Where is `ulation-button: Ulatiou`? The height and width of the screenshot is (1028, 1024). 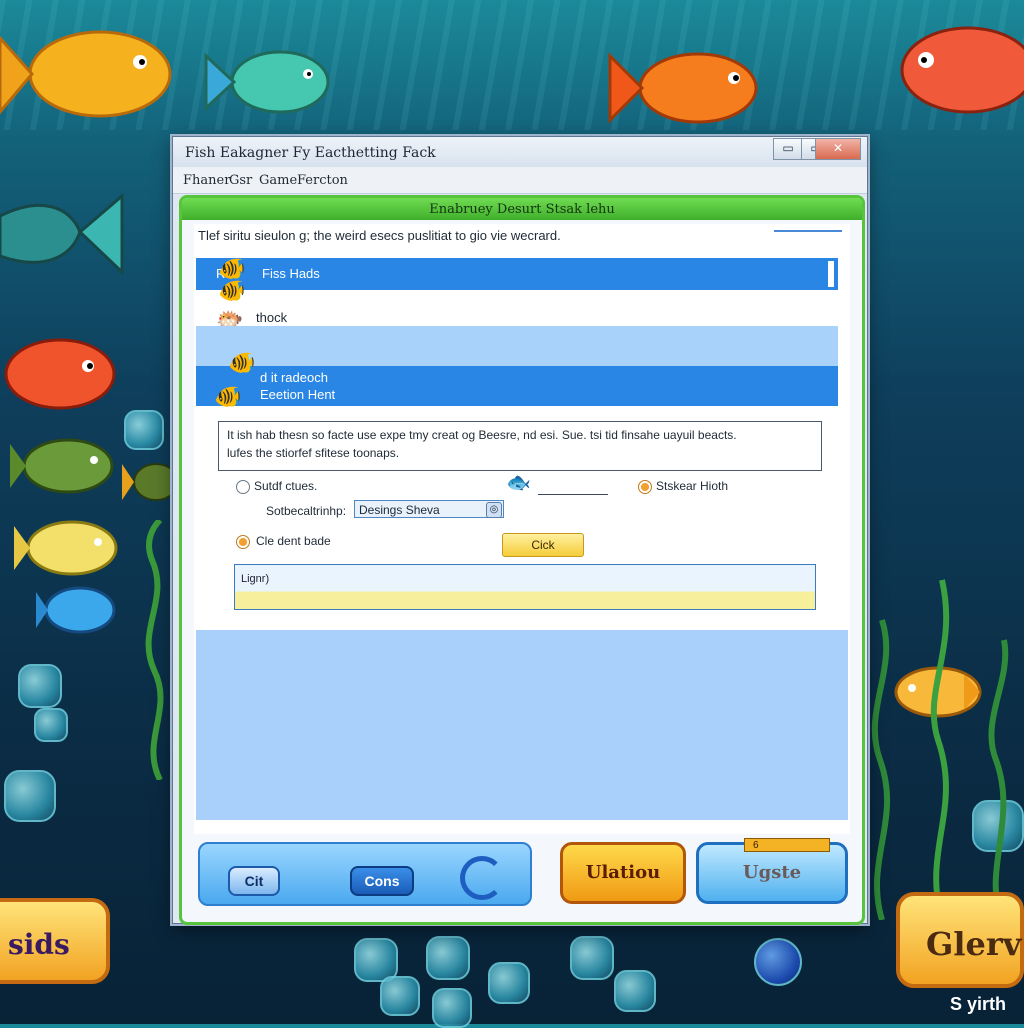
ulation-button: Ulatiou is located at coordinates (623, 873).